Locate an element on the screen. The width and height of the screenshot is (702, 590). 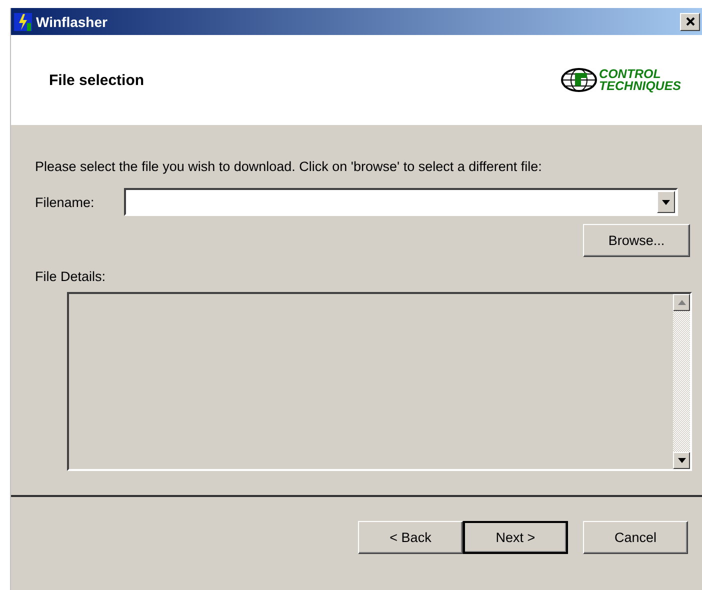
close-button is located at coordinates (690, 21).